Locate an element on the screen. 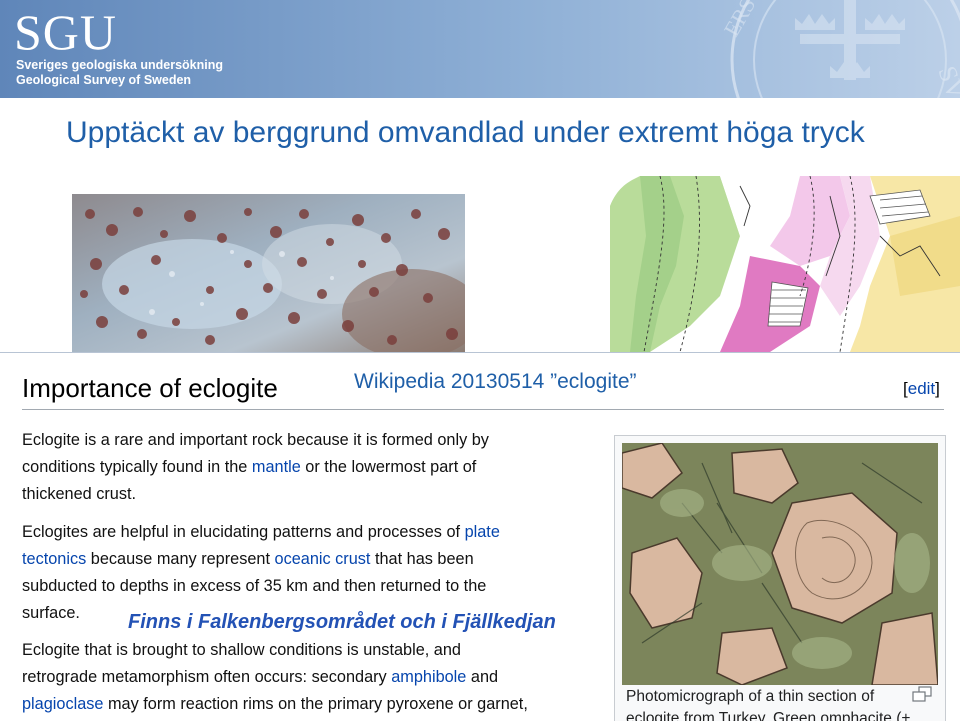  link-plate-tectonics: plate is located at coordinates (482, 532).